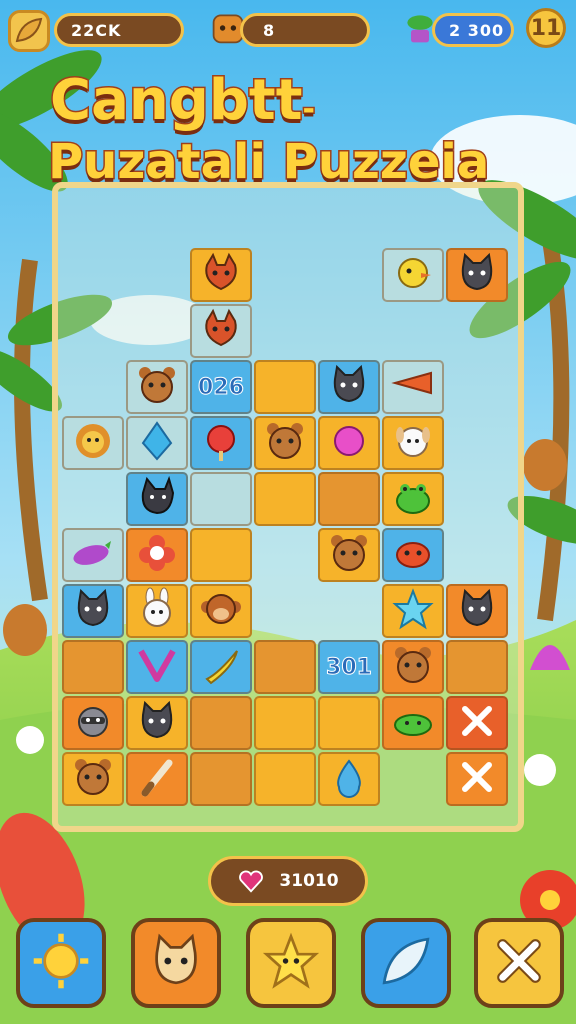 The image size is (576, 1024). Describe the element at coordinates (309, 881) in the screenshot. I see `moves-value: 31010` at that location.